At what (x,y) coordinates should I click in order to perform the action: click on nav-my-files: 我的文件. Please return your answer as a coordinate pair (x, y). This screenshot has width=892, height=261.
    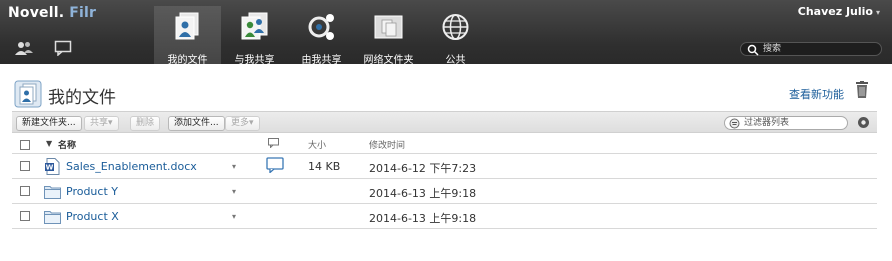
    Looking at the image, I should click on (187, 36).